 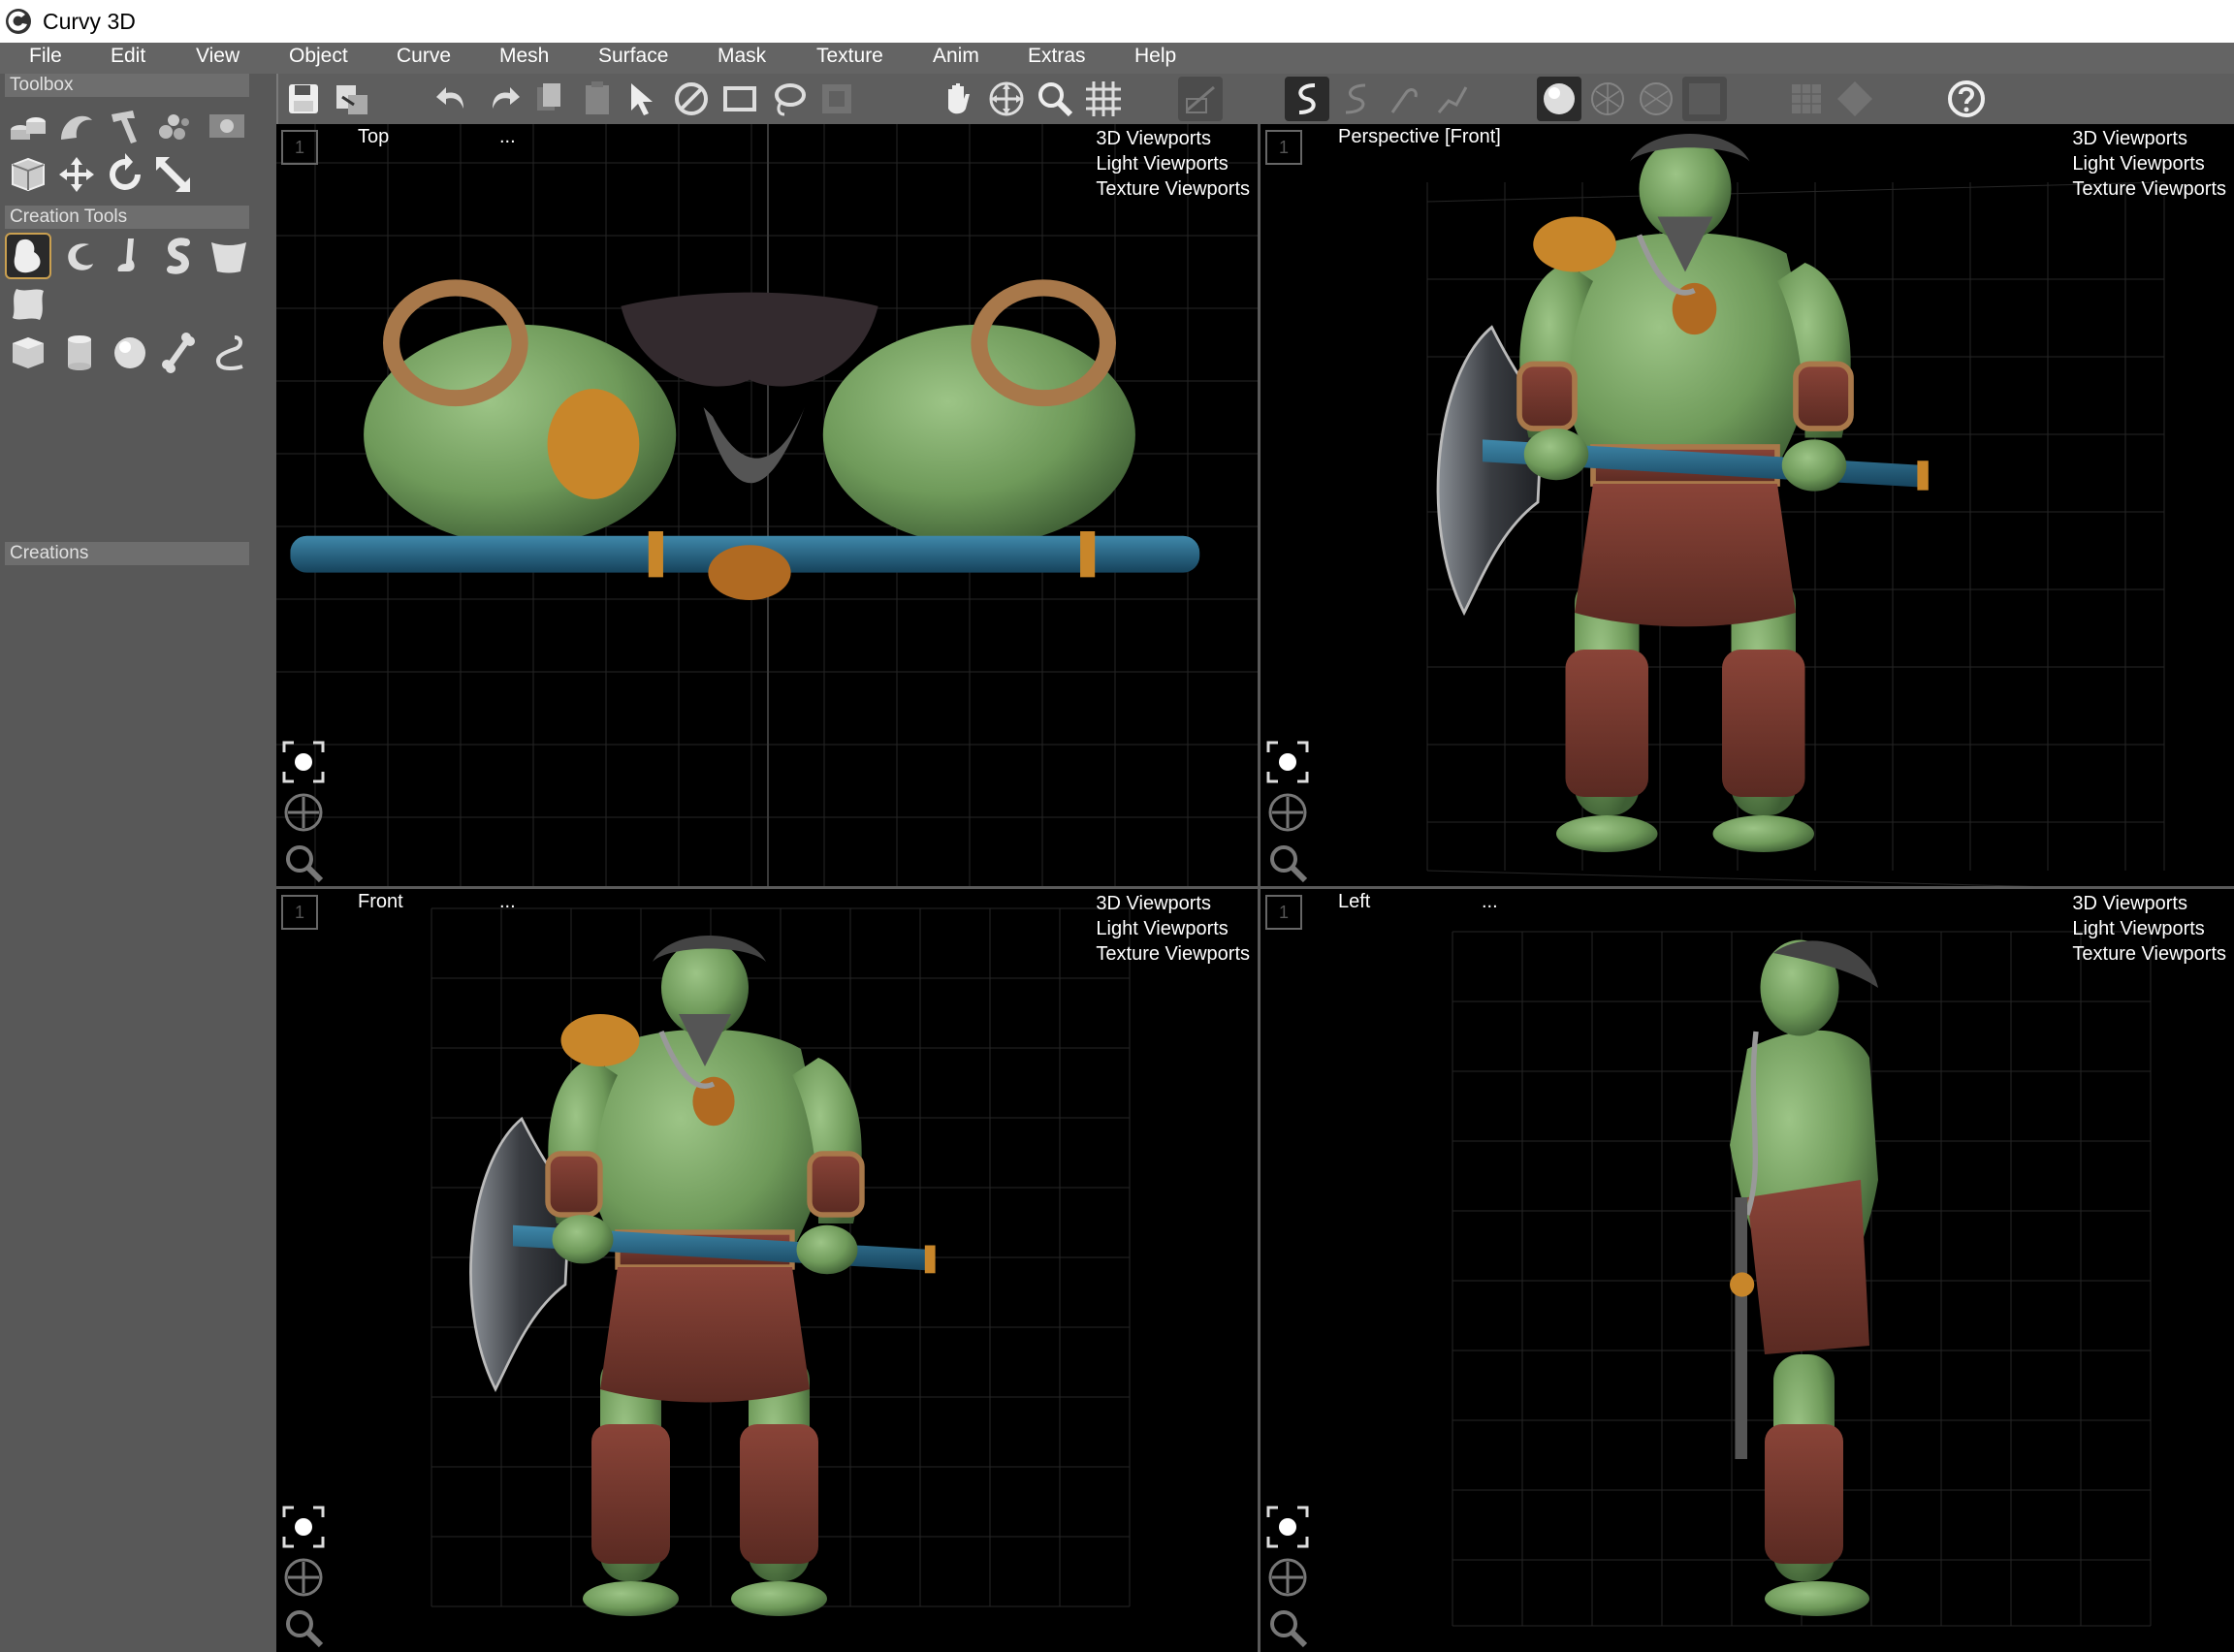 I want to click on orc-model-top, so click(x=750, y=445).